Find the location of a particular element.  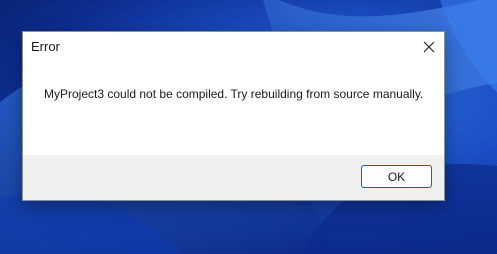

dialog-title: Error is located at coordinates (45, 46).